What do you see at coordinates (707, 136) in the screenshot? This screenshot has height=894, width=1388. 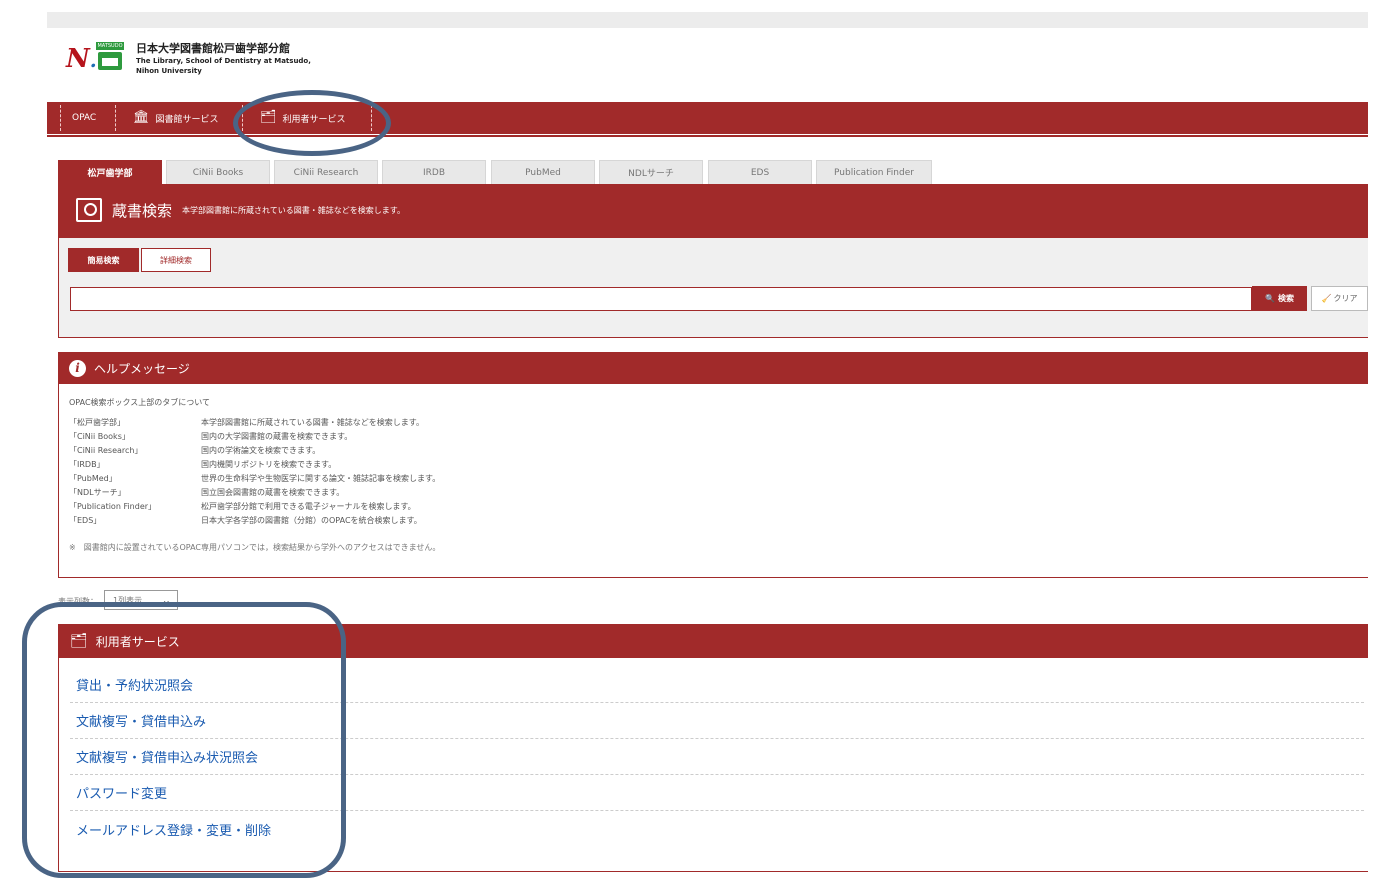 I see `nav-underline` at bounding box center [707, 136].